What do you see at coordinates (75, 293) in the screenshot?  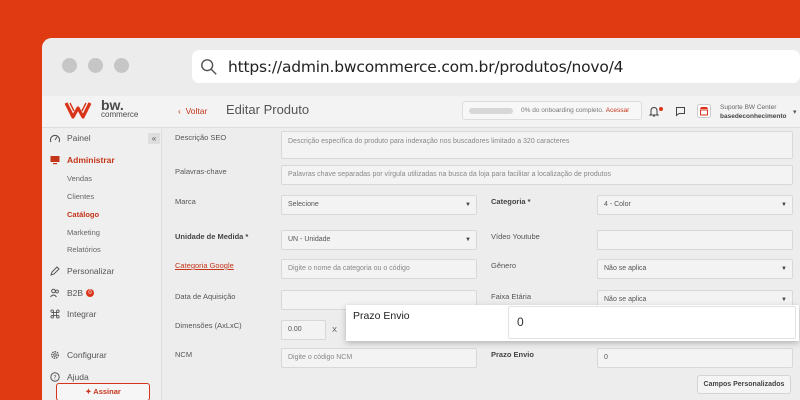 I see `sidebar-item-label: B2B` at bounding box center [75, 293].